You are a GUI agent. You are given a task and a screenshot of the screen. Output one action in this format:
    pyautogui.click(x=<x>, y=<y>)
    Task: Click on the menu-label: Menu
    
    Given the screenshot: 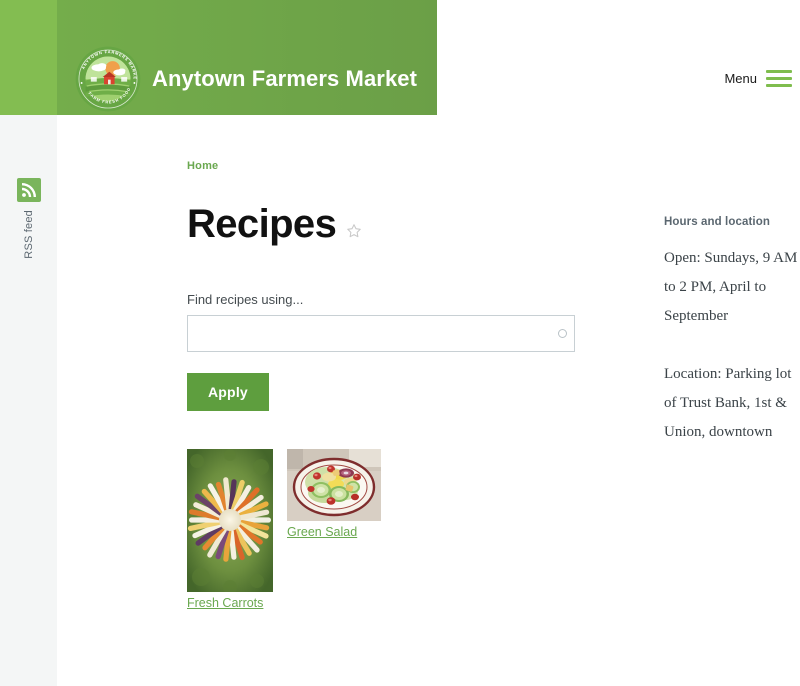 What is the action you would take?
    pyautogui.click(x=740, y=78)
    